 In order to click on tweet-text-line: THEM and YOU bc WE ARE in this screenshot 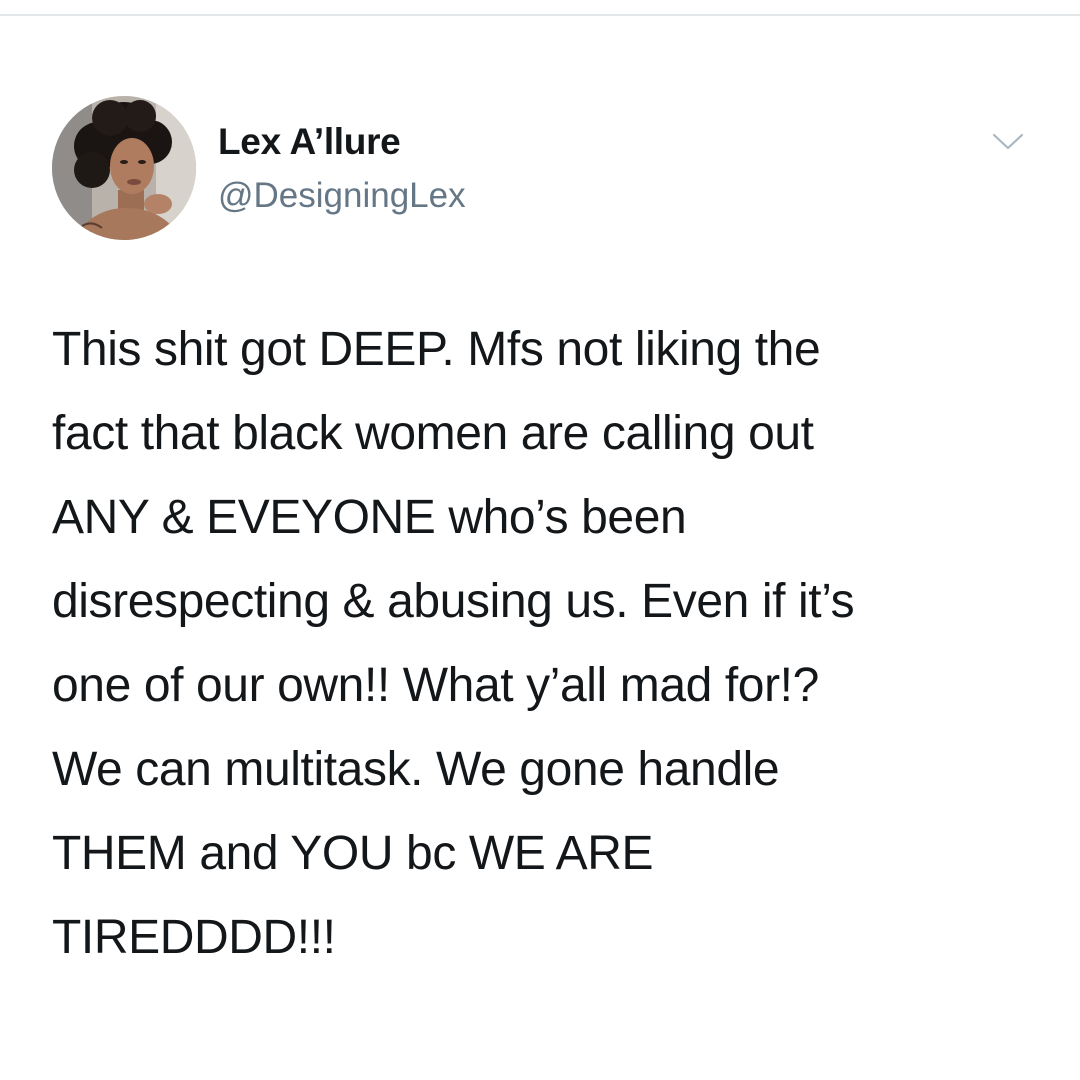, I will do `click(353, 853)`.